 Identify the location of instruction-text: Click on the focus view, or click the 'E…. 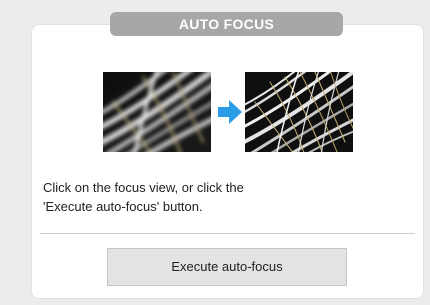
(193, 197).